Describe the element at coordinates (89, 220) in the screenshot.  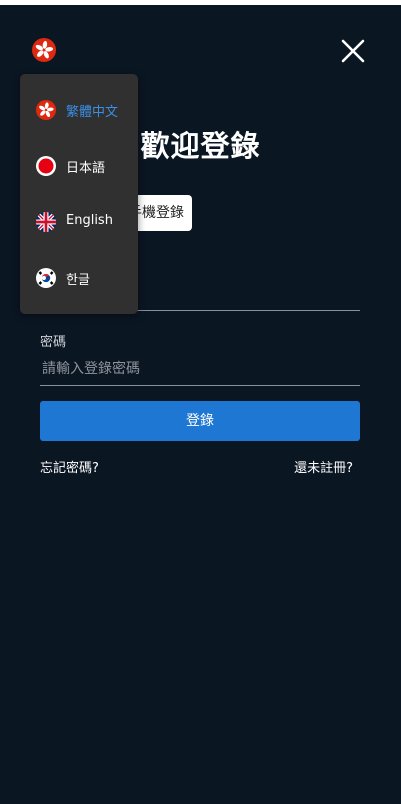
I see `language-label: English` at that location.